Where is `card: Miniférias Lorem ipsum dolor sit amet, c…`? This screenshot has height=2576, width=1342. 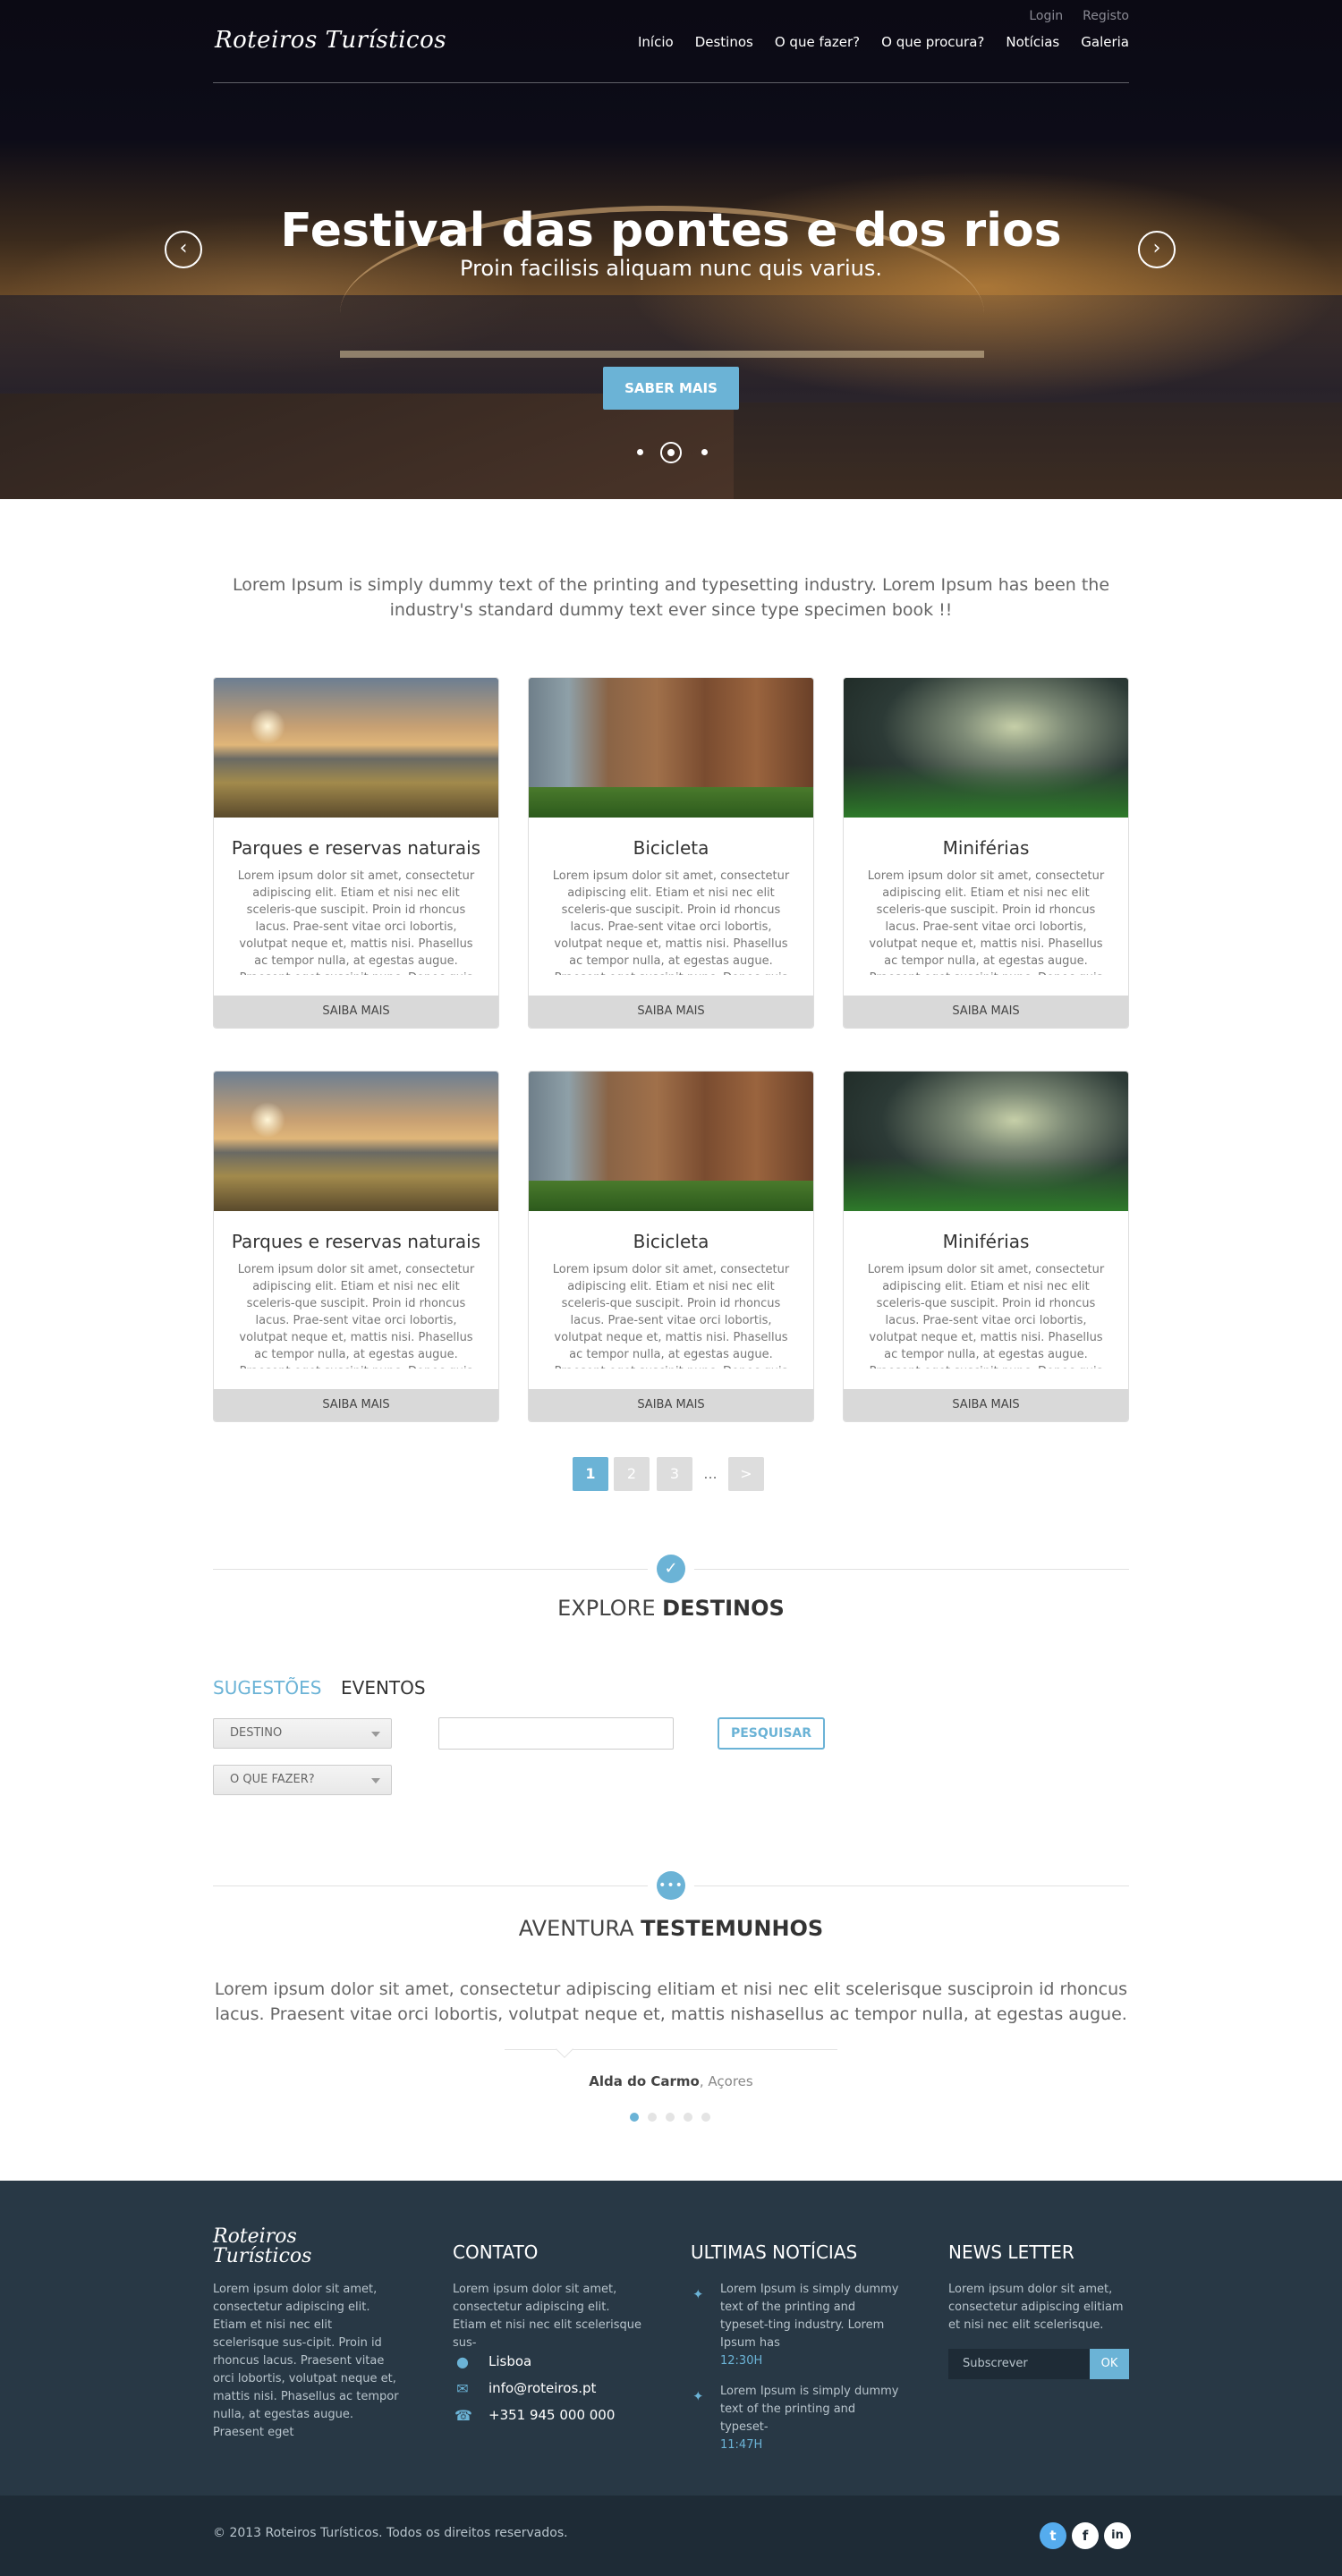 card: Miniférias Lorem ipsum dolor sit amet, c… is located at coordinates (986, 1246).